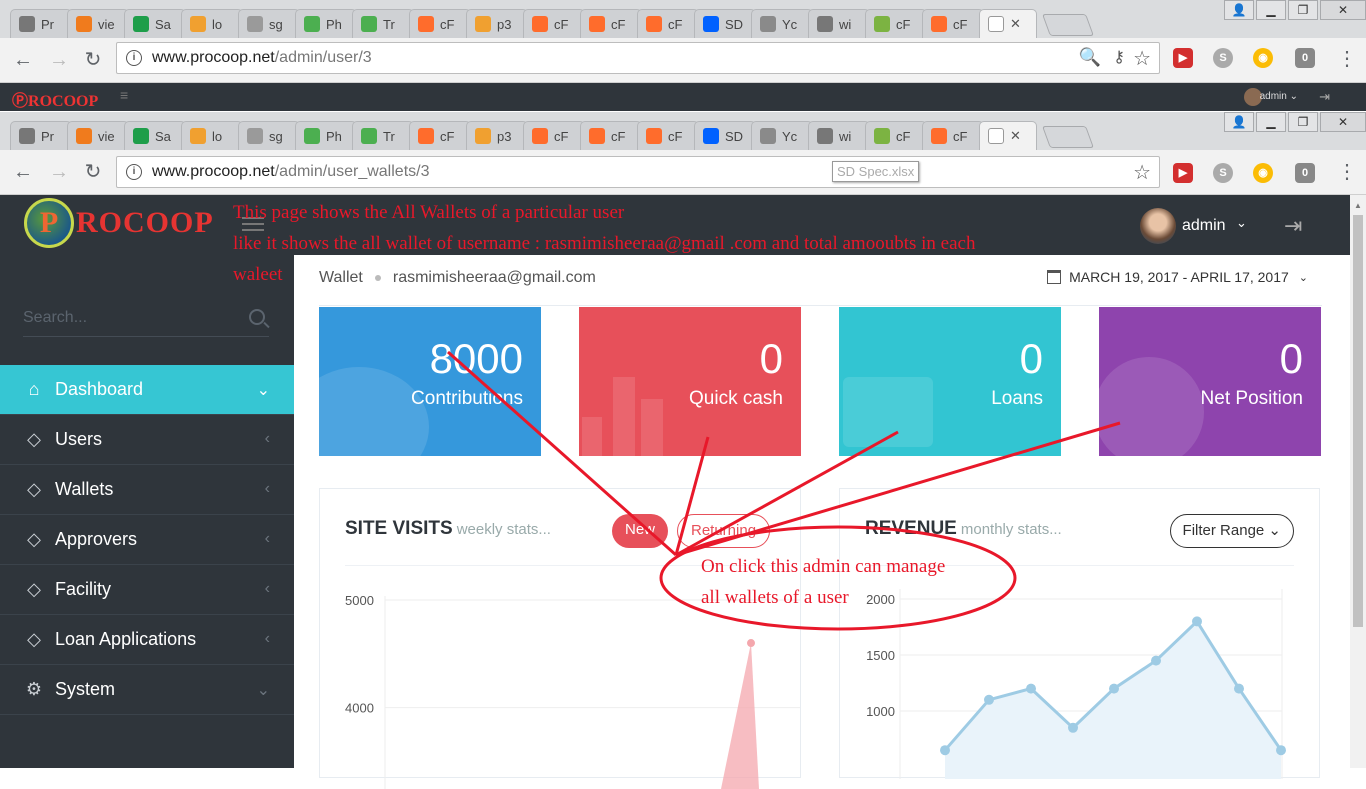 The height and width of the screenshot is (789, 1366). What do you see at coordinates (1231, 531) in the screenshot?
I see `filter-range-button: Filter Range ⌄` at bounding box center [1231, 531].